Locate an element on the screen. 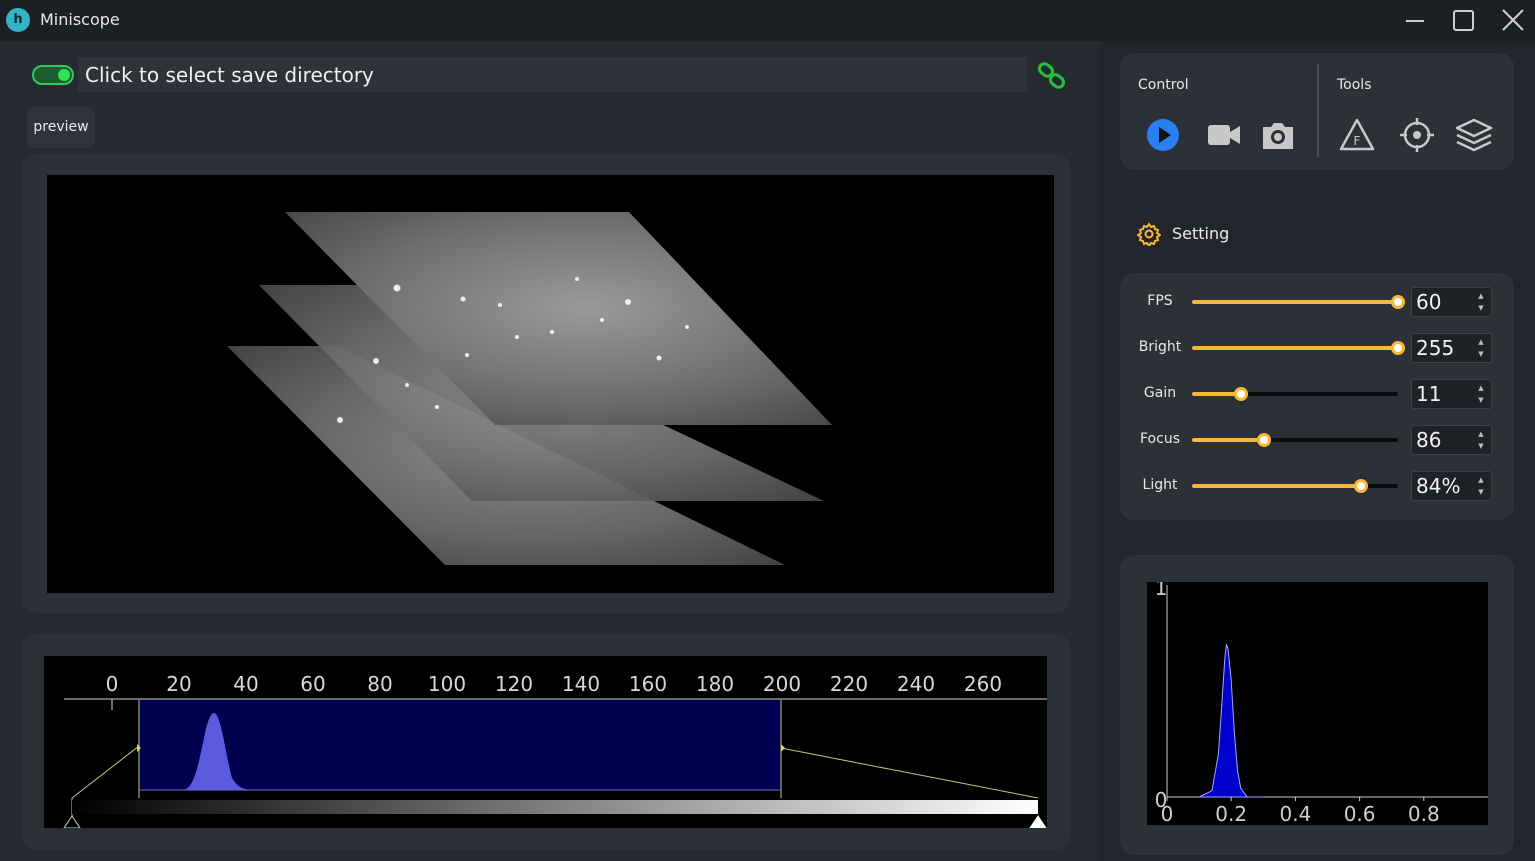 This screenshot has height=861, width=1535. levels-tick-label: 40 is located at coordinates (245, 684).